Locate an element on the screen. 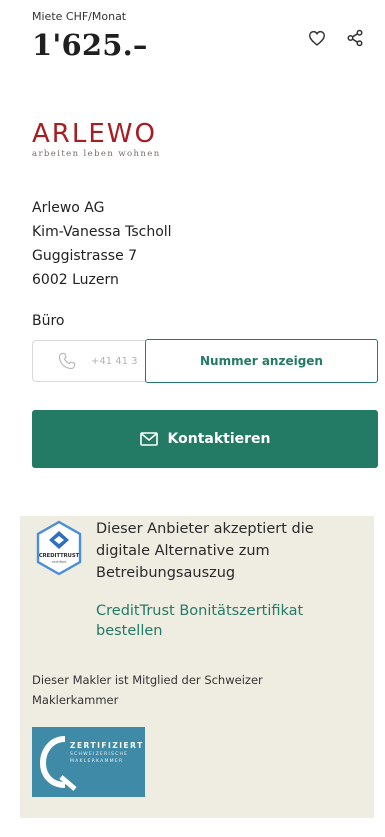 The image size is (385, 837). credittrust-badge-subtext: certified is located at coordinates (59, 562).